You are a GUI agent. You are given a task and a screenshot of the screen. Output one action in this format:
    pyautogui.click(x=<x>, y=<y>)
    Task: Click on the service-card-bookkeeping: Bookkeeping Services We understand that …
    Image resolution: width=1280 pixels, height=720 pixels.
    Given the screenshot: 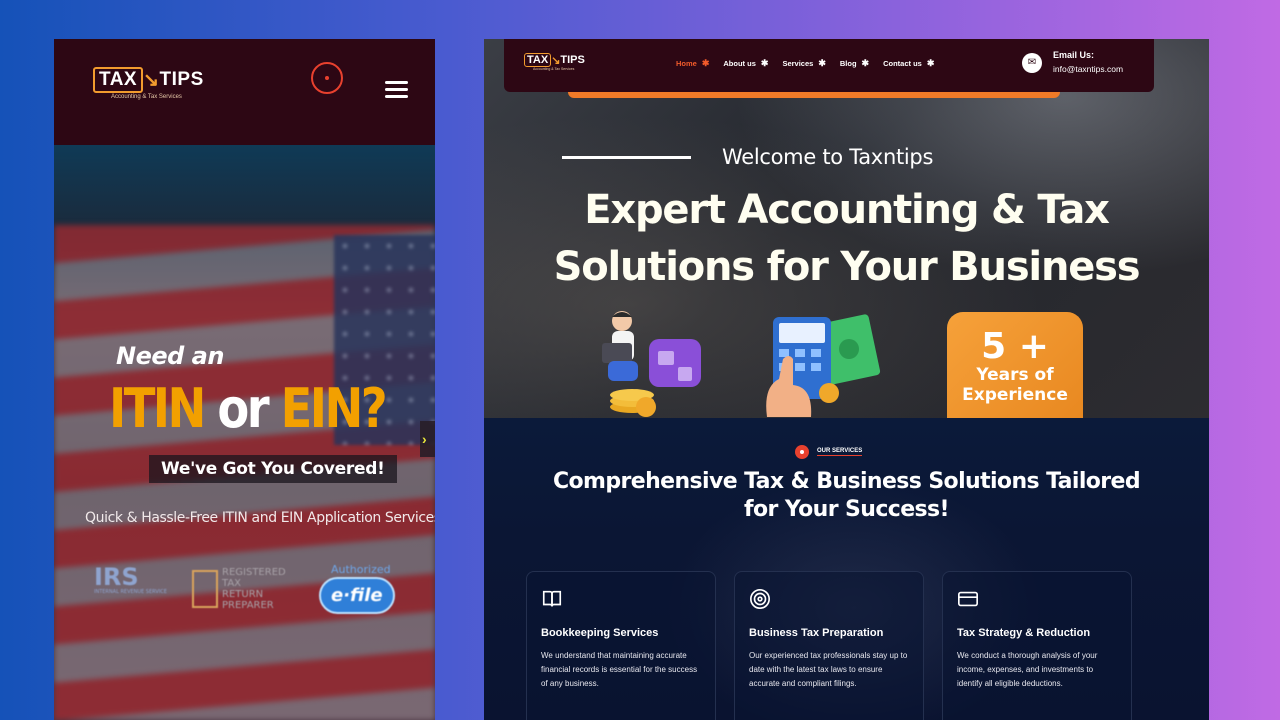 What is the action you would take?
    pyautogui.click(x=621, y=645)
    